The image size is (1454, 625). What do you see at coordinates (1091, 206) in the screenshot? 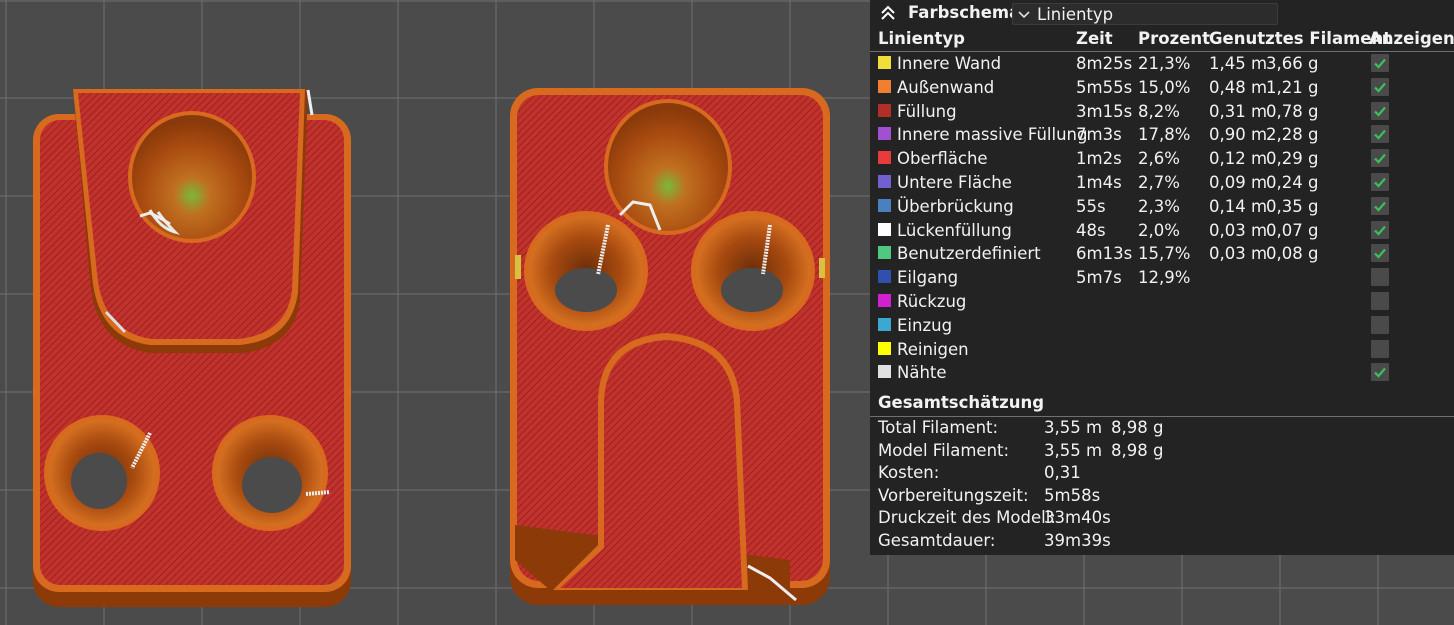
I see `line-type-time: 55s` at bounding box center [1091, 206].